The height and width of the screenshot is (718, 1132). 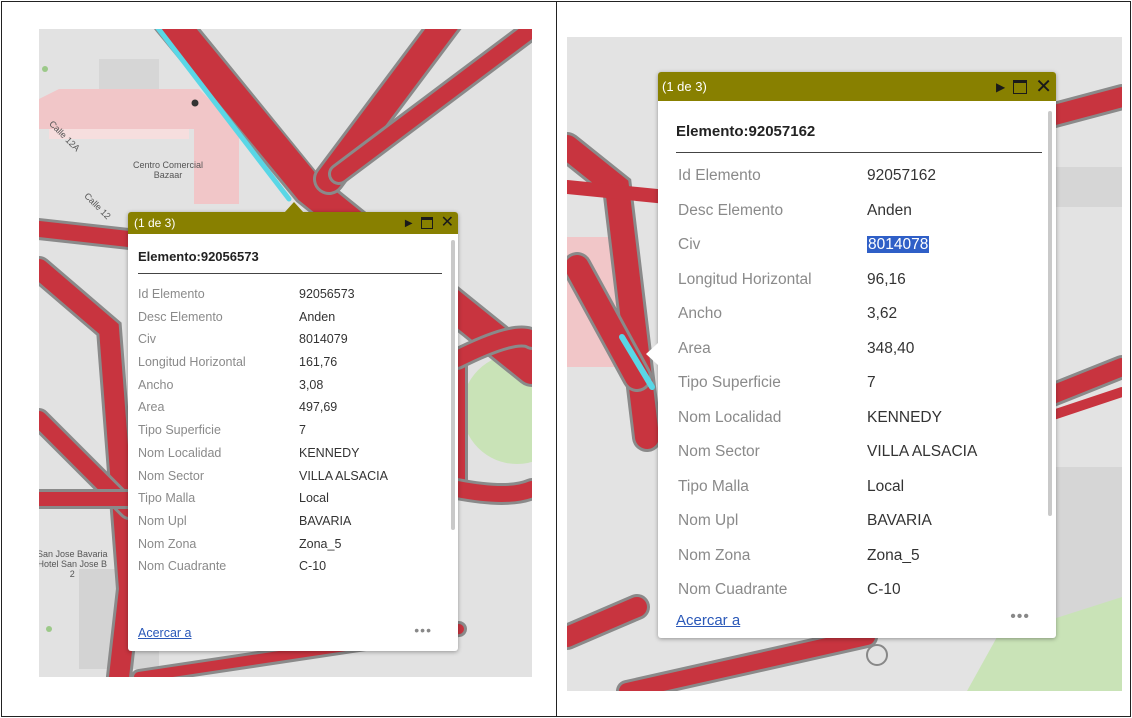 I want to click on attr-value: 92057162, so click(x=901, y=175).